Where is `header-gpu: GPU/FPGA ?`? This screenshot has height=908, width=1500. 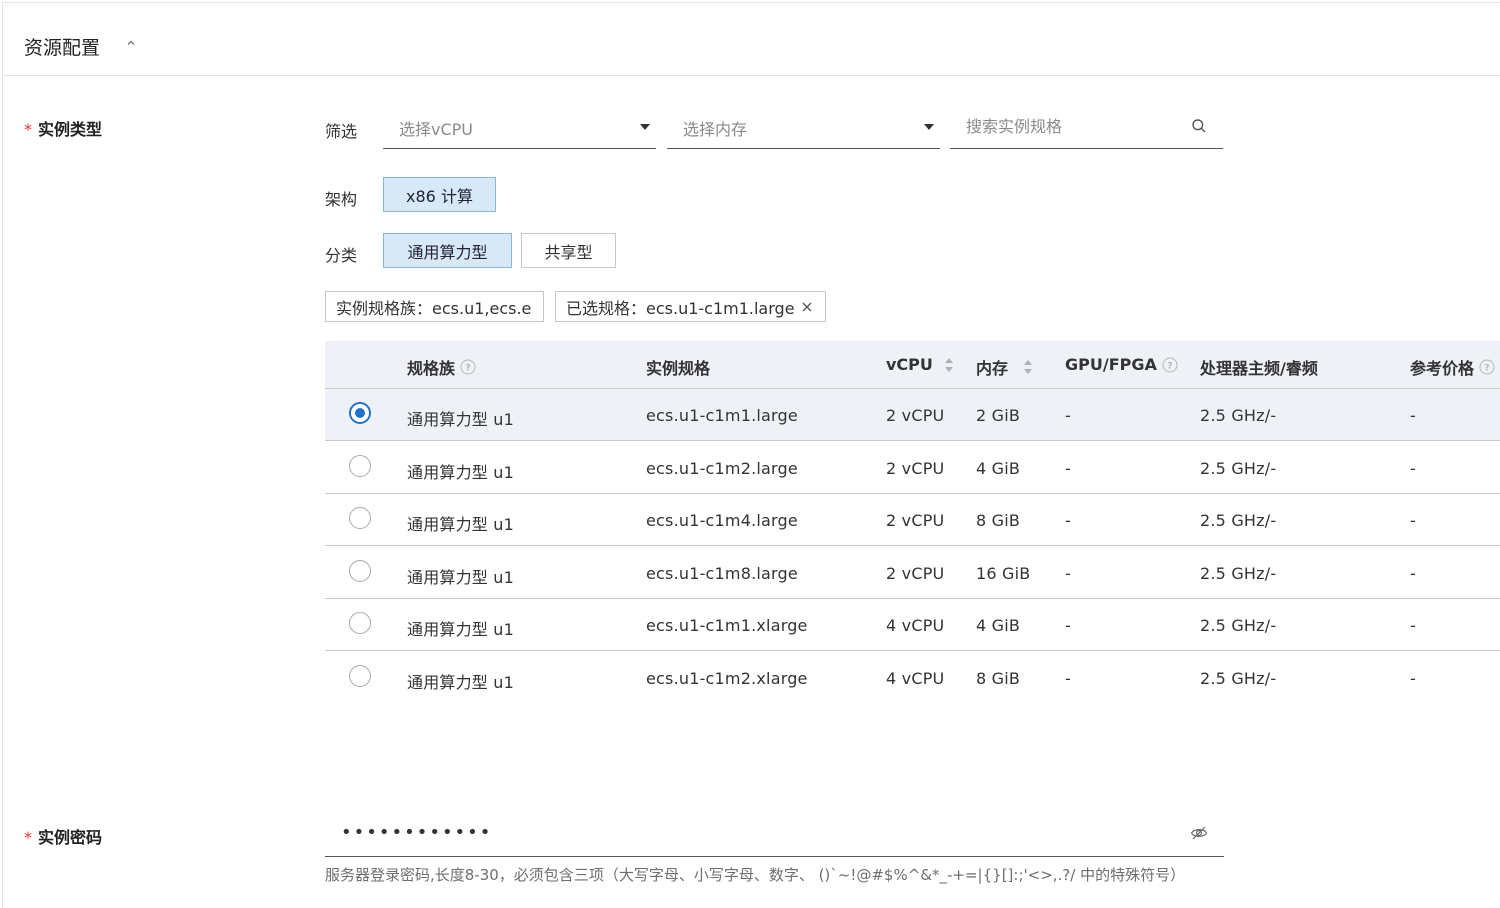
header-gpu: GPU/FPGA ? is located at coordinates (1121, 364).